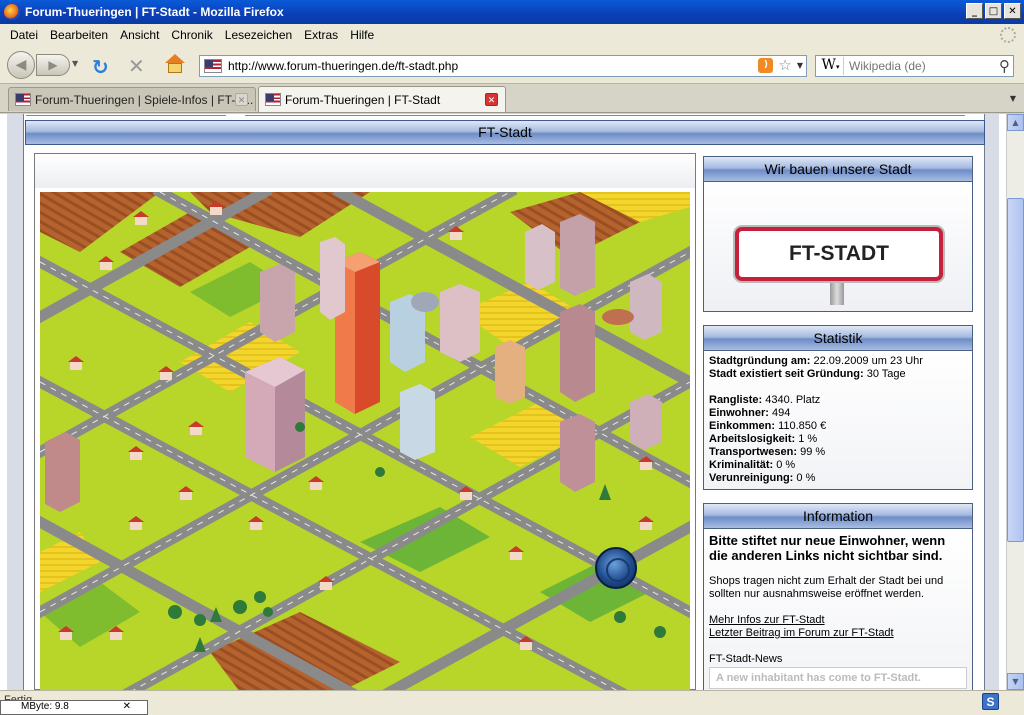 Image resolution: width=1024 pixels, height=715 pixels. What do you see at coordinates (1004, 66) in the screenshot?
I see `search-magnifier-icon: ⚲` at bounding box center [1004, 66].